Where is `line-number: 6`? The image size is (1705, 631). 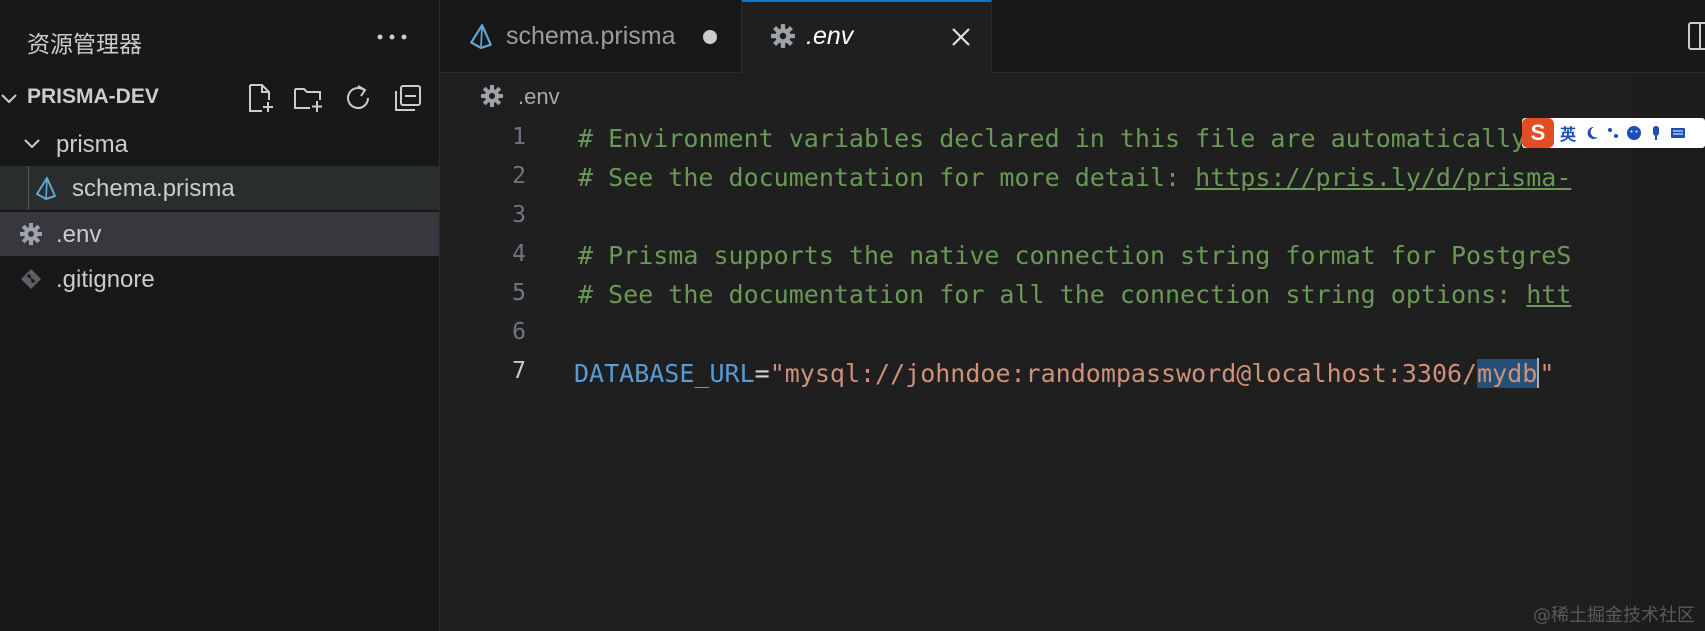 line-number: 6 is located at coordinates (519, 332).